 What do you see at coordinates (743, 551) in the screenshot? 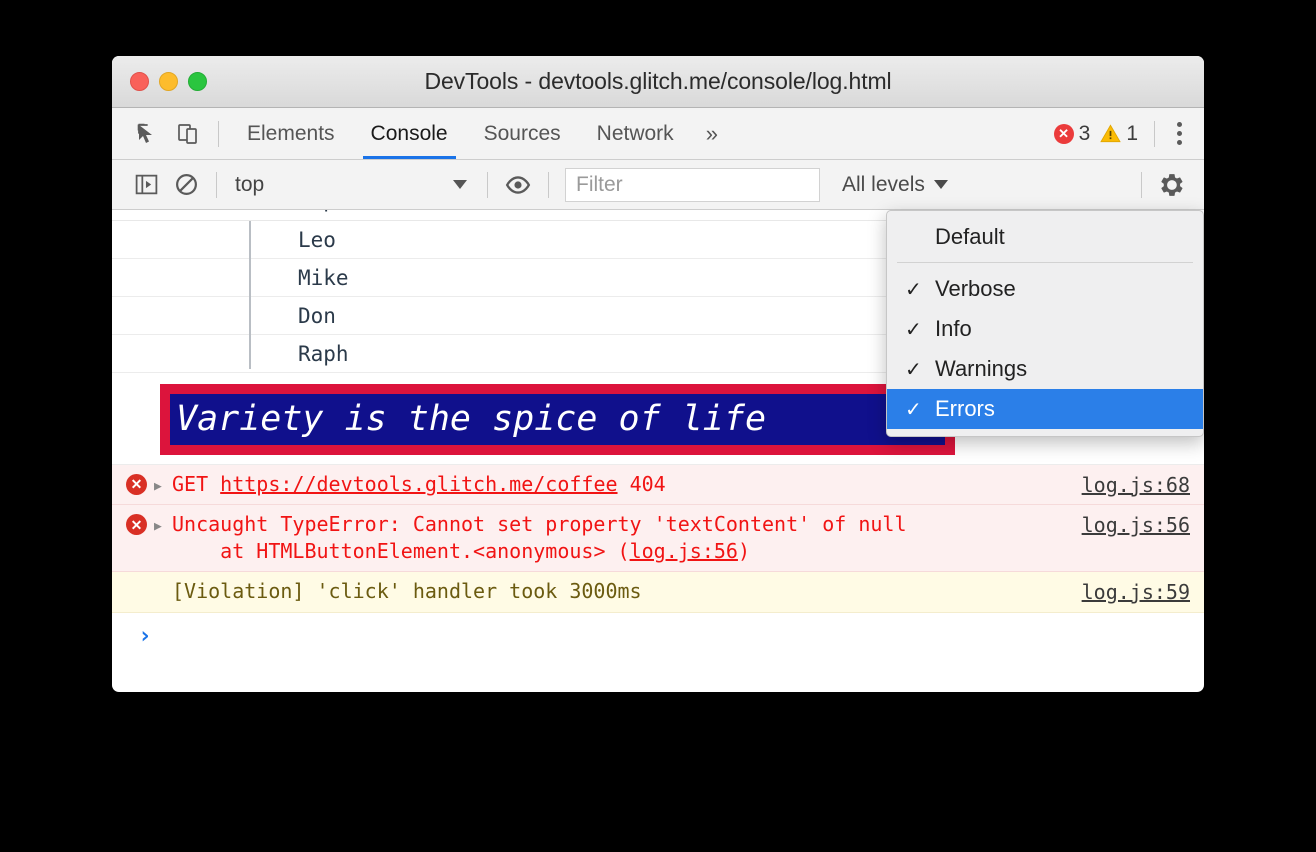
I see `message-part: )` at bounding box center [743, 551].